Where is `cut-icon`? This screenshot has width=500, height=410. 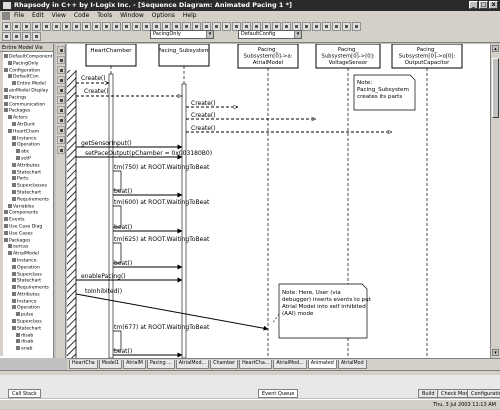
cut-icon is located at coordinates (36, 26).